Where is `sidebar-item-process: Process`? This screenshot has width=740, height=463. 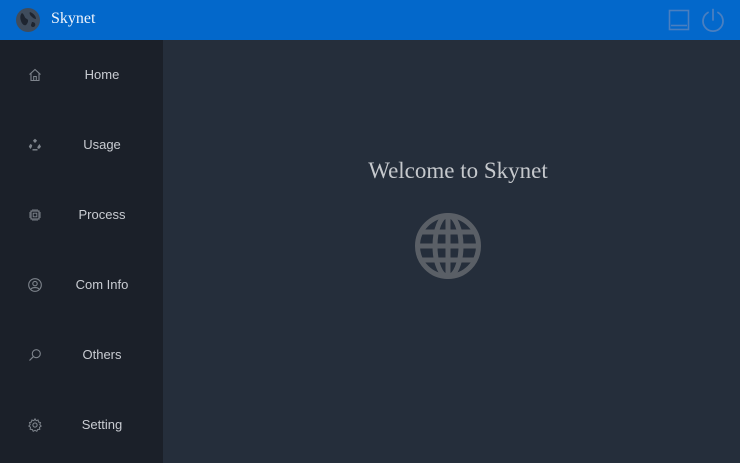
sidebar-item-process: Process is located at coordinates (81, 215).